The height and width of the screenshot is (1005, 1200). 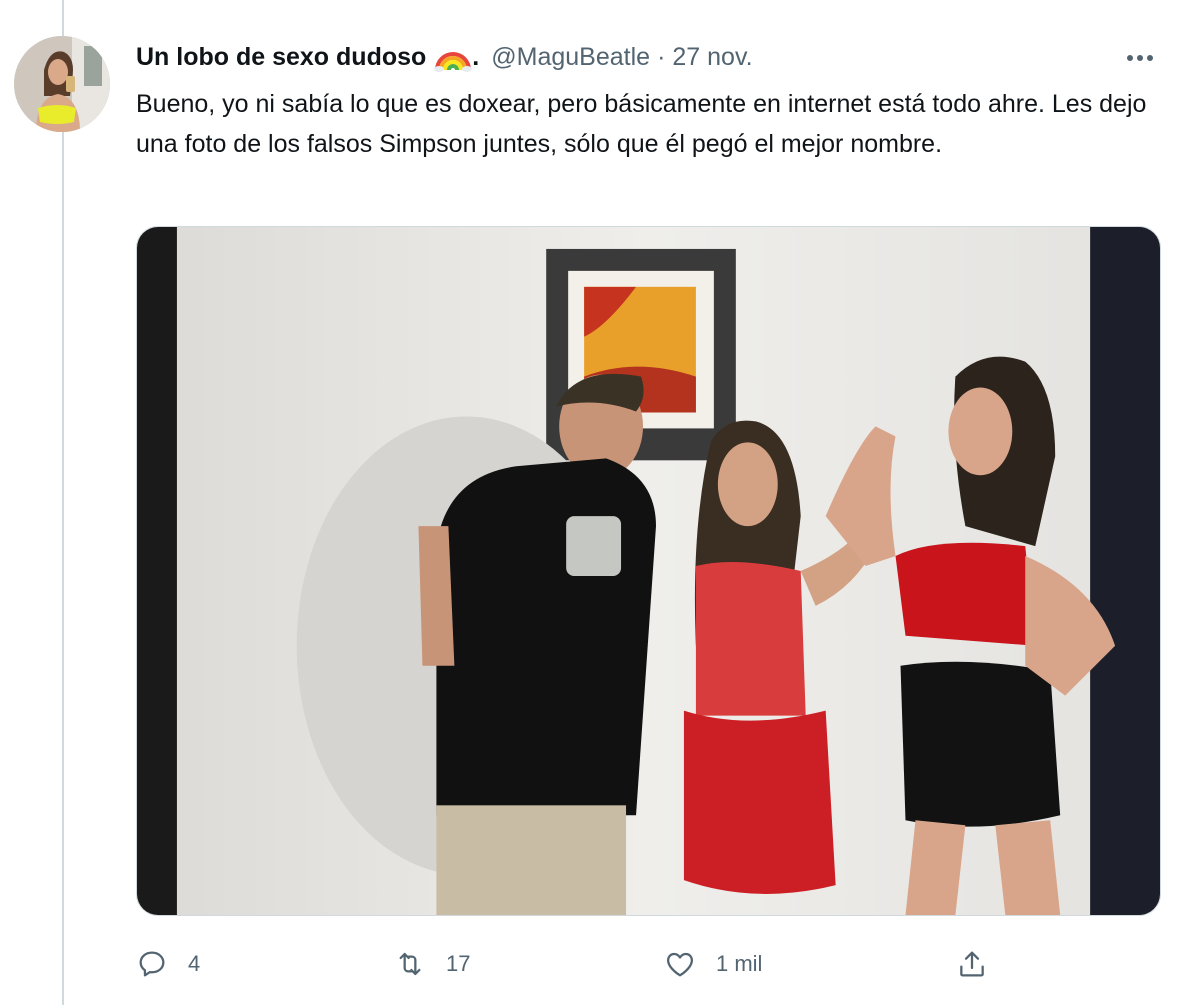 What do you see at coordinates (713, 964) in the screenshot?
I see `like-button: 1 mil` at bounding box center [713, 964].